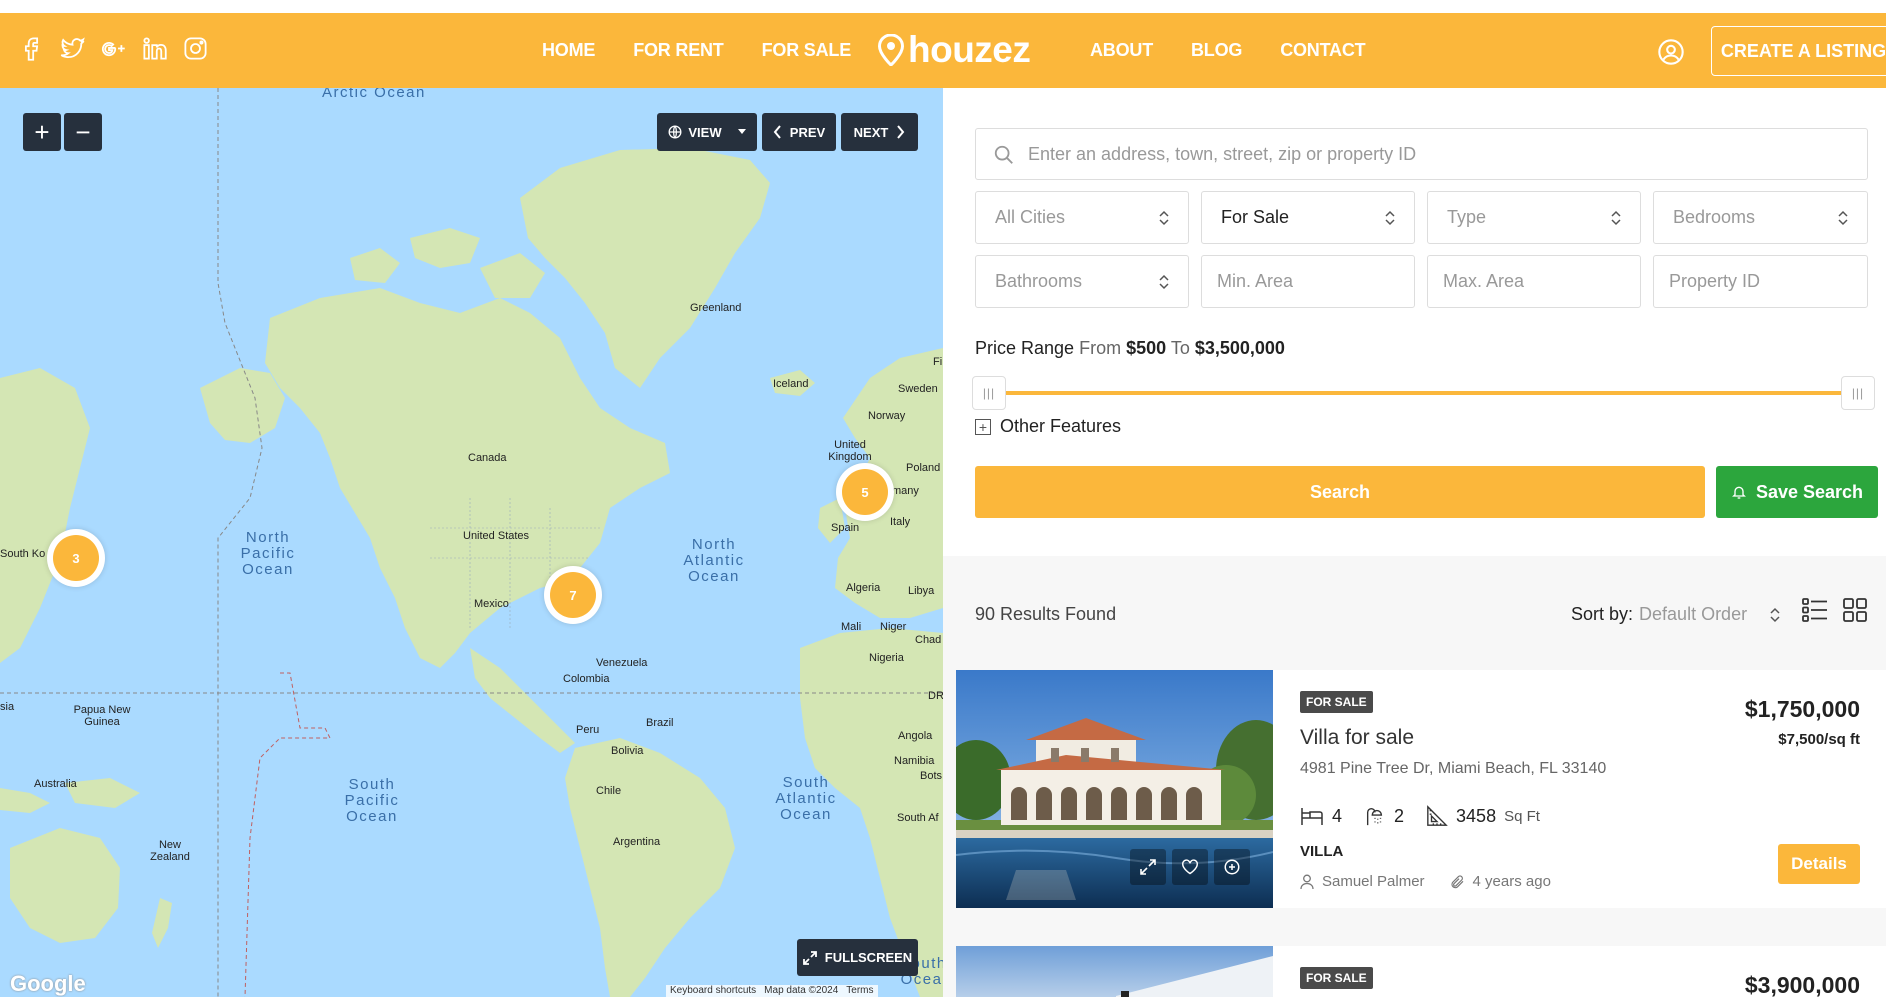 This screenshot has width=1886, height=997. What do you see at coordinates (931, 776) in the screenshot?
I see `map-label-bots: Bots` at bounding box center [931, 776].